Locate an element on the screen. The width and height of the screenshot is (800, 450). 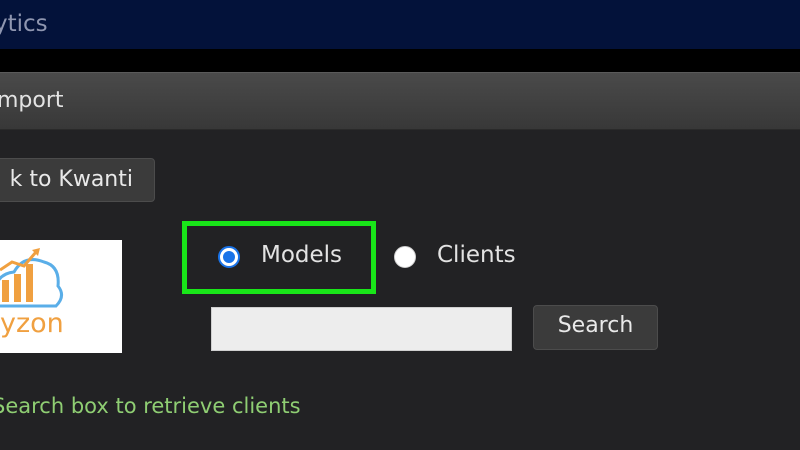
back-to-kwanti-button: k to Kwanti is located at coordinates (77, 180).